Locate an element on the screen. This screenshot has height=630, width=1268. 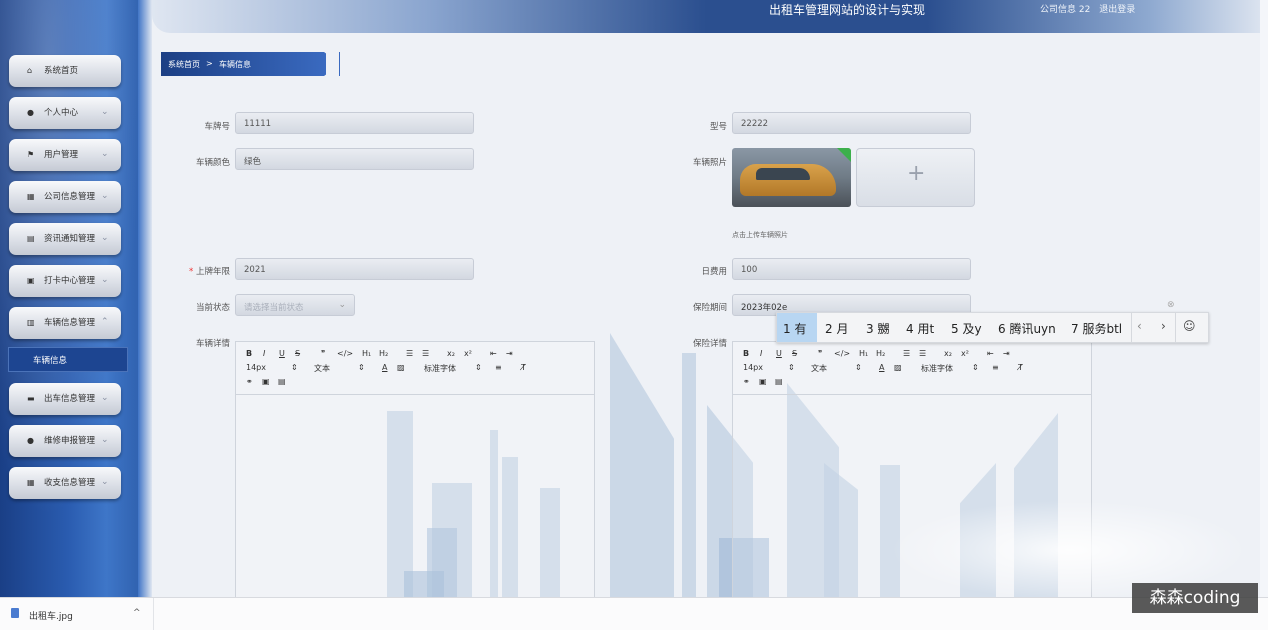
photo-label: 车辆照片 is located at coordinates (709, 163).